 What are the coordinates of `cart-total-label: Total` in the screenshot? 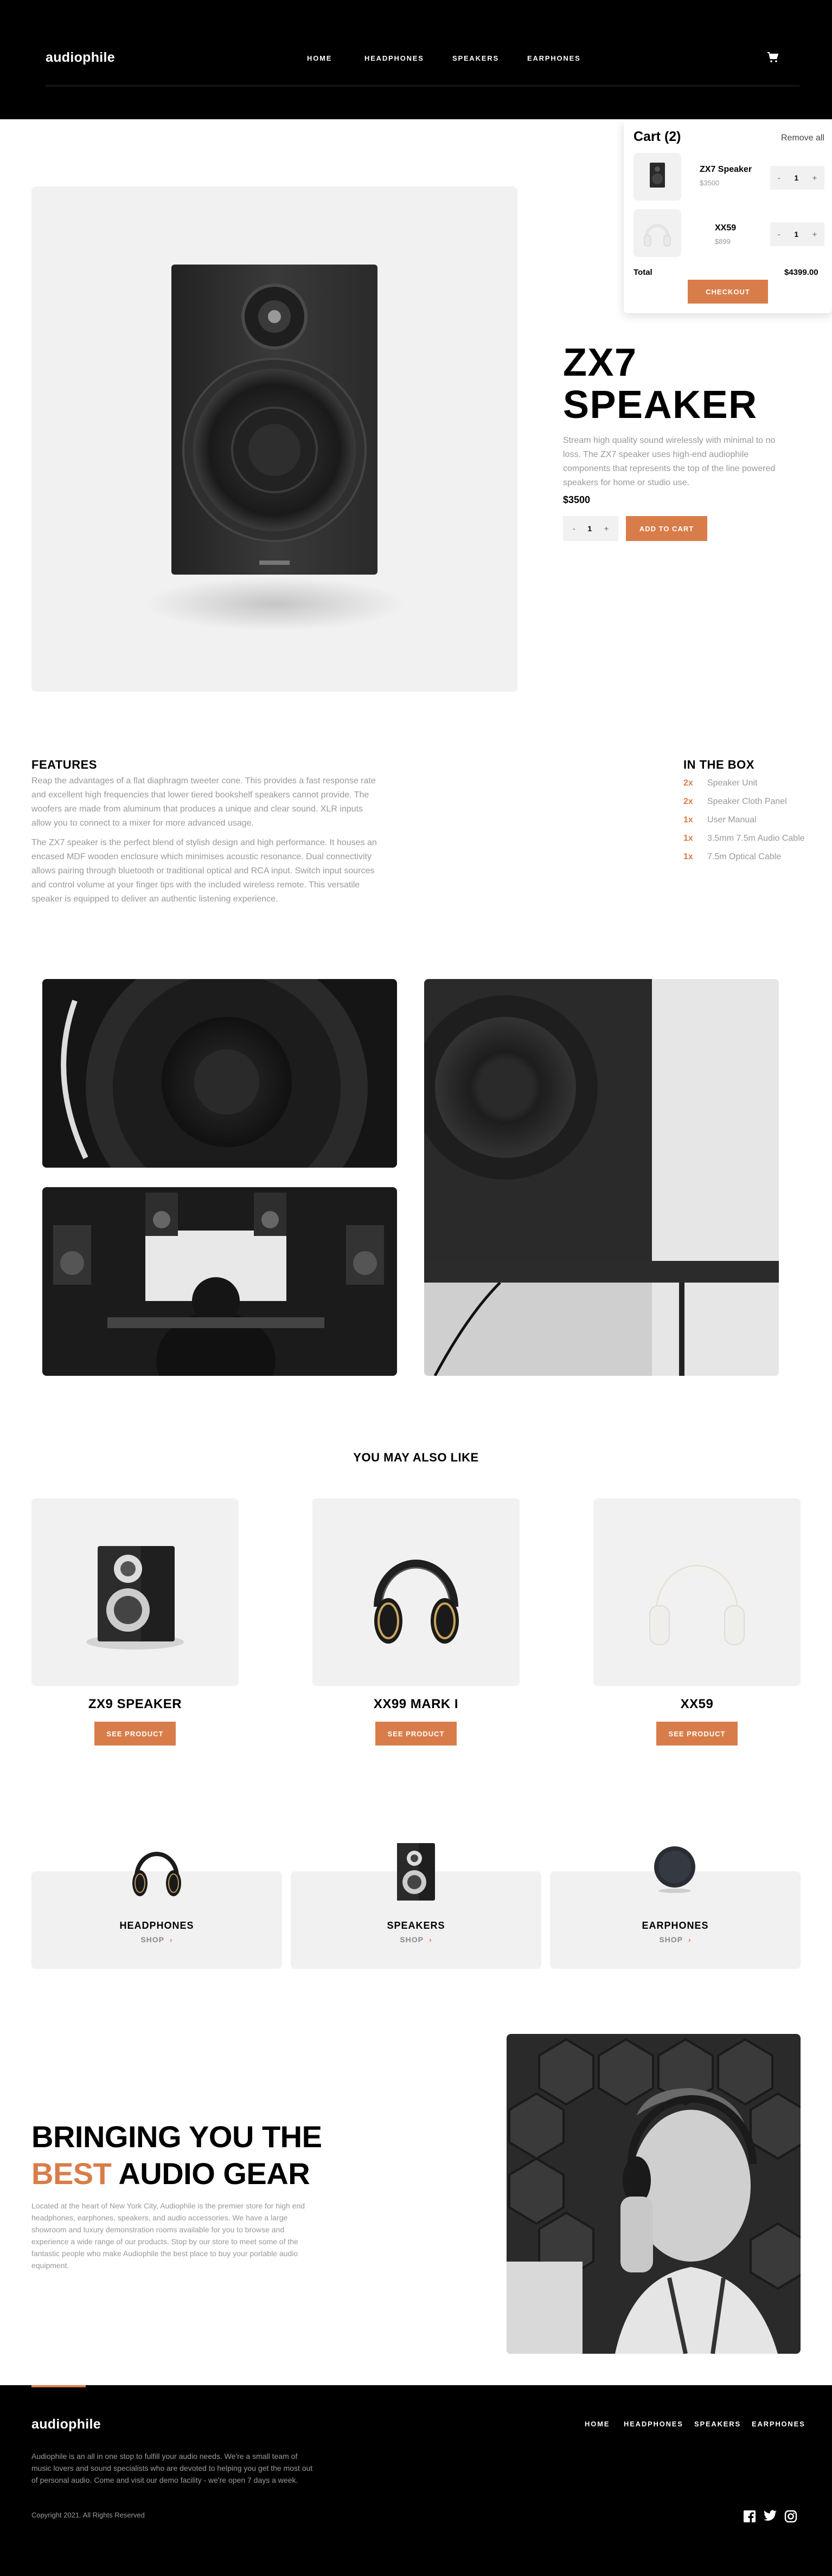 It's located at (642, 272).